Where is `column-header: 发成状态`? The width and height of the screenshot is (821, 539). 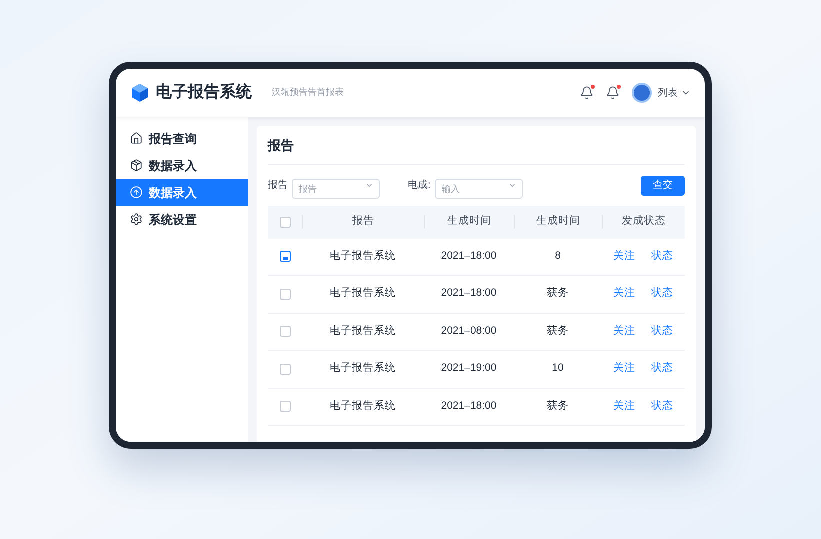 column-header: 发成状态 is located at coordinates (644, 222).